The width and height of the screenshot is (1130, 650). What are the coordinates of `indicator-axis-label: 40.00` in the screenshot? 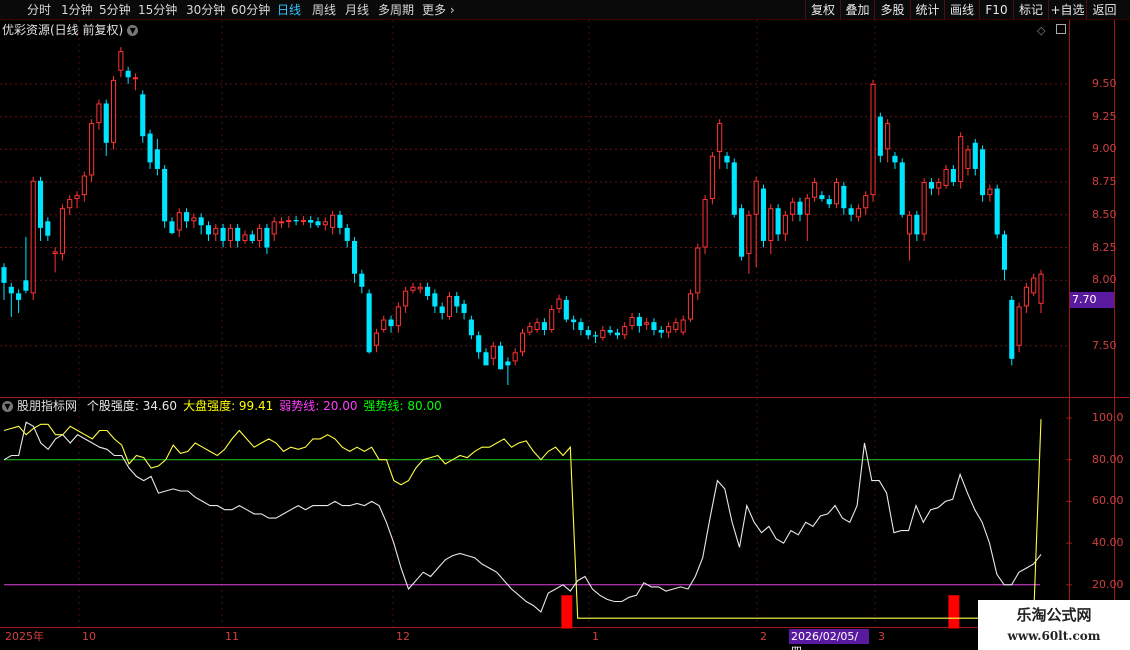 It's located at (1108, 543).